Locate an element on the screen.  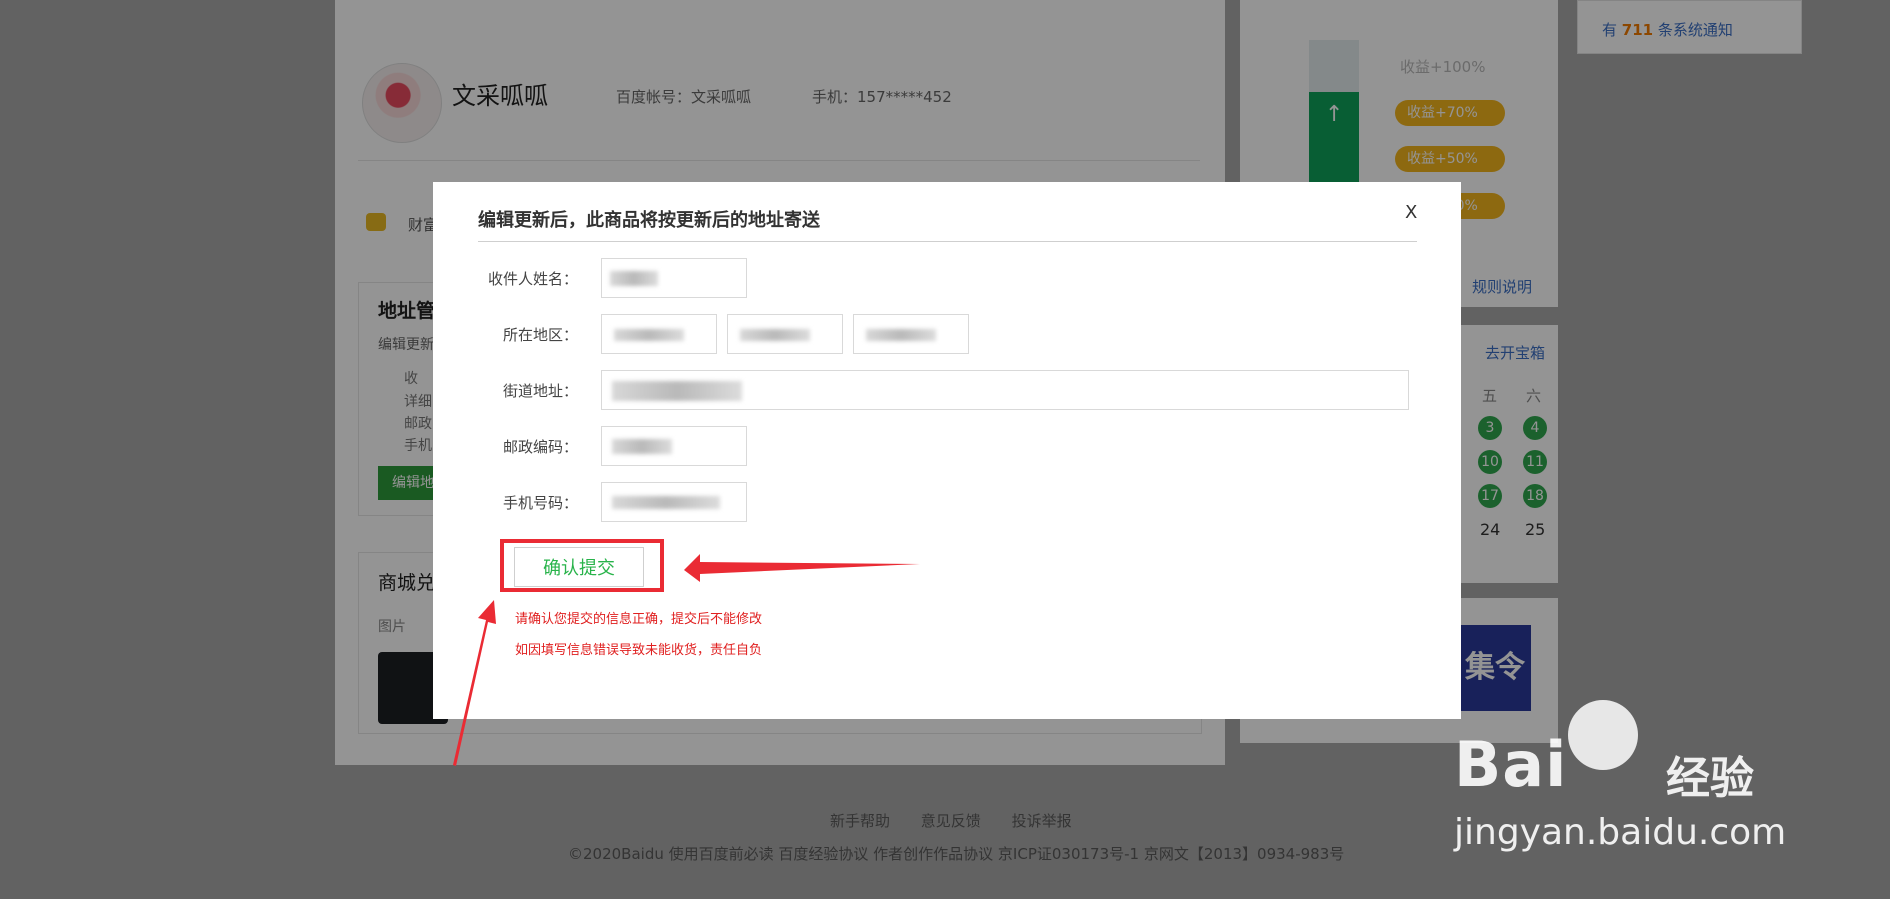
recipient-name-label: 收件人姓名： is located at coordinates (532, 279).